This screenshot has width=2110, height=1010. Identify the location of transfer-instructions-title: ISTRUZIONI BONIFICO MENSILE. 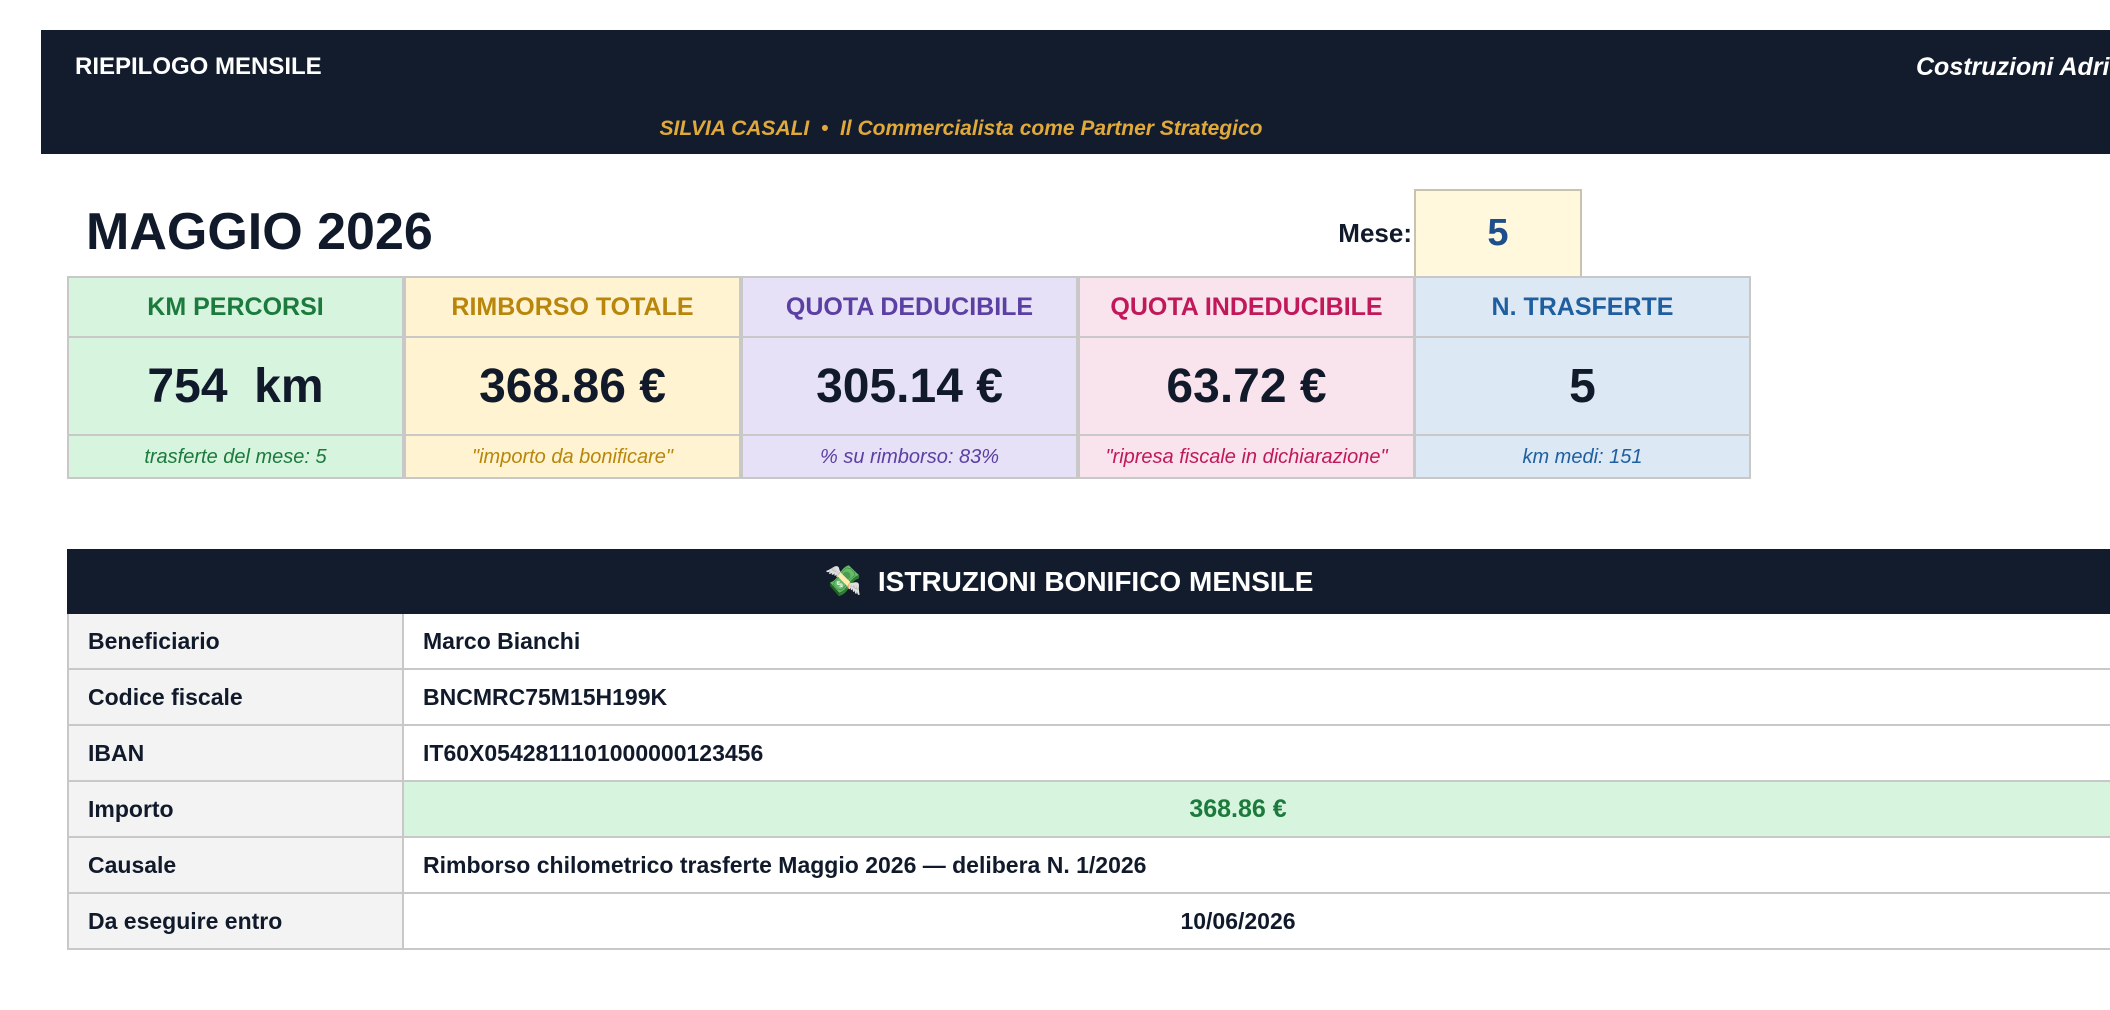
(1095, 581).